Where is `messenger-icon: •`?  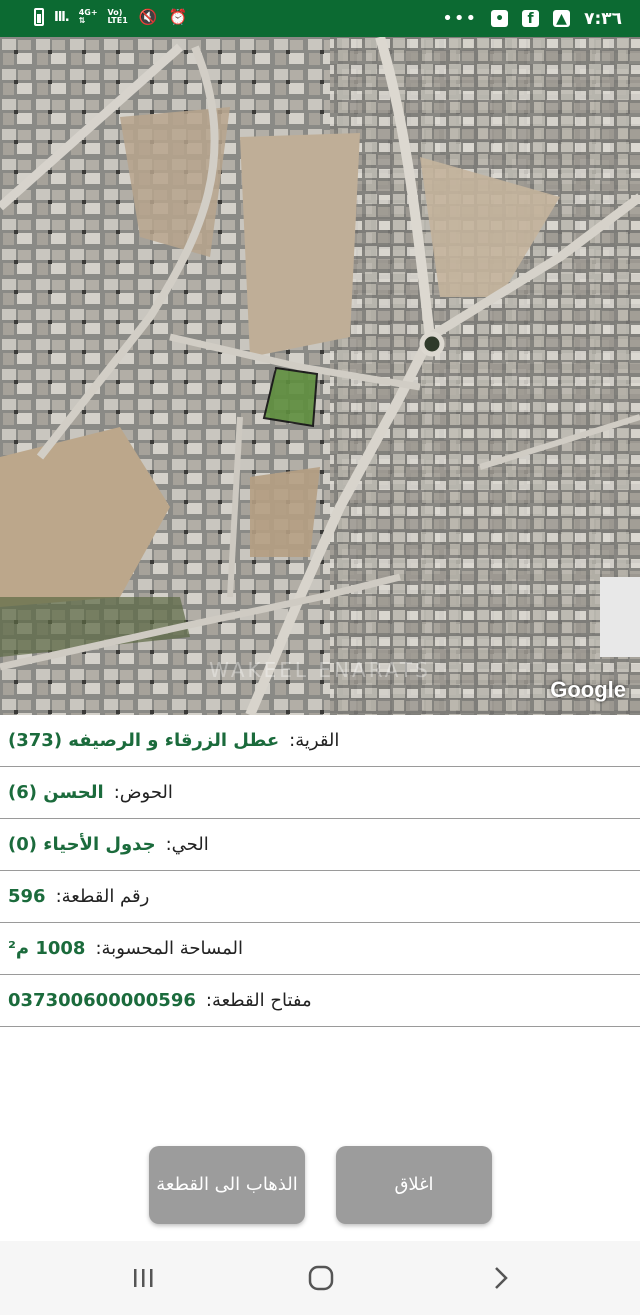 messenger-icon: • is located at coordinates (500, 18).